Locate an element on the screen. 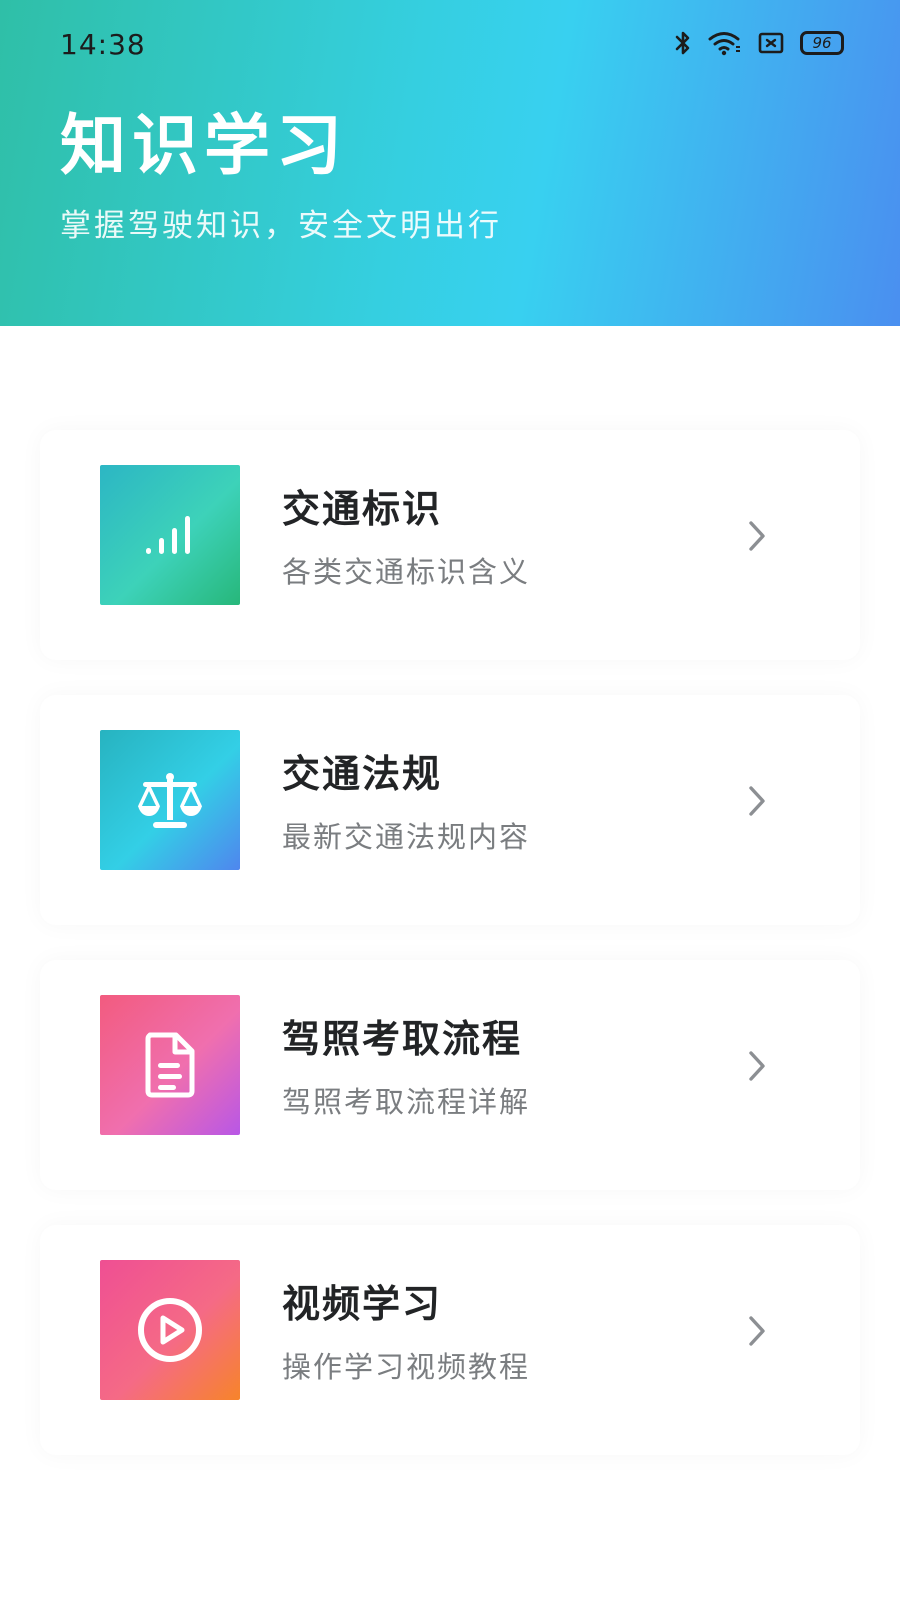 Image resolution: width=900 pixels, height=1600 pixels. item-title: 视频学习 is located at coordinates (362, 1304).